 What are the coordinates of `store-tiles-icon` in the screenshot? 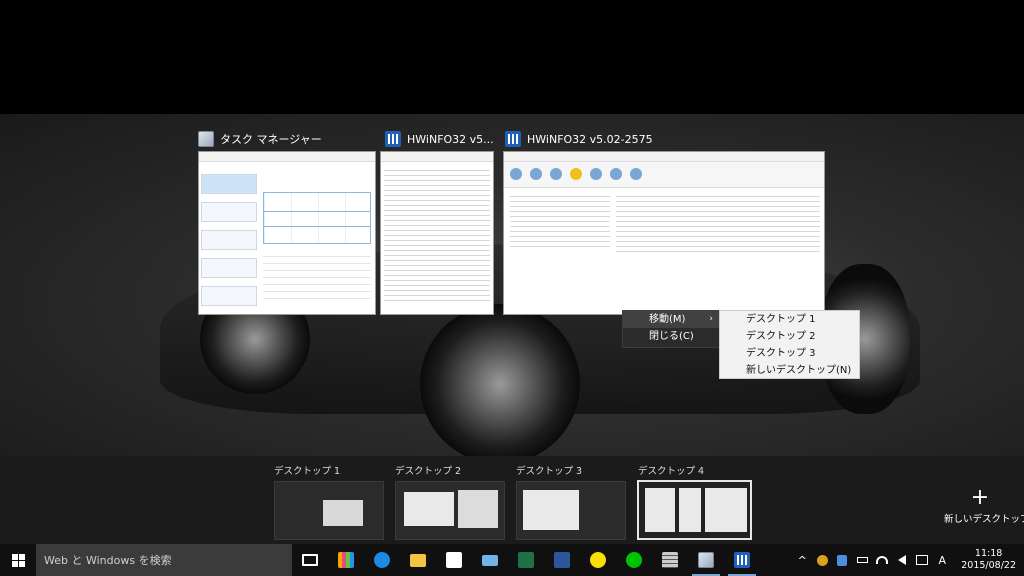 It's located at (346, 560).